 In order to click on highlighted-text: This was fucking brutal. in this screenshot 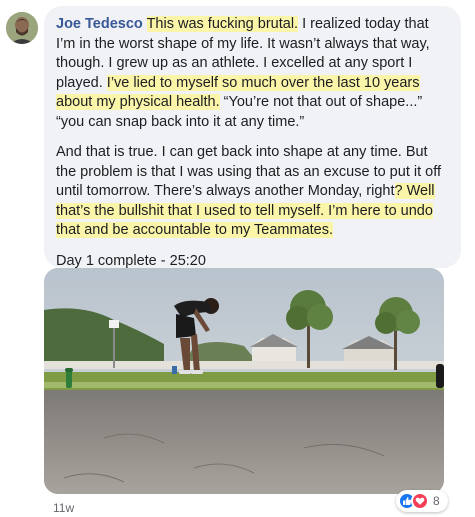, I will do `click(222, 24)`.